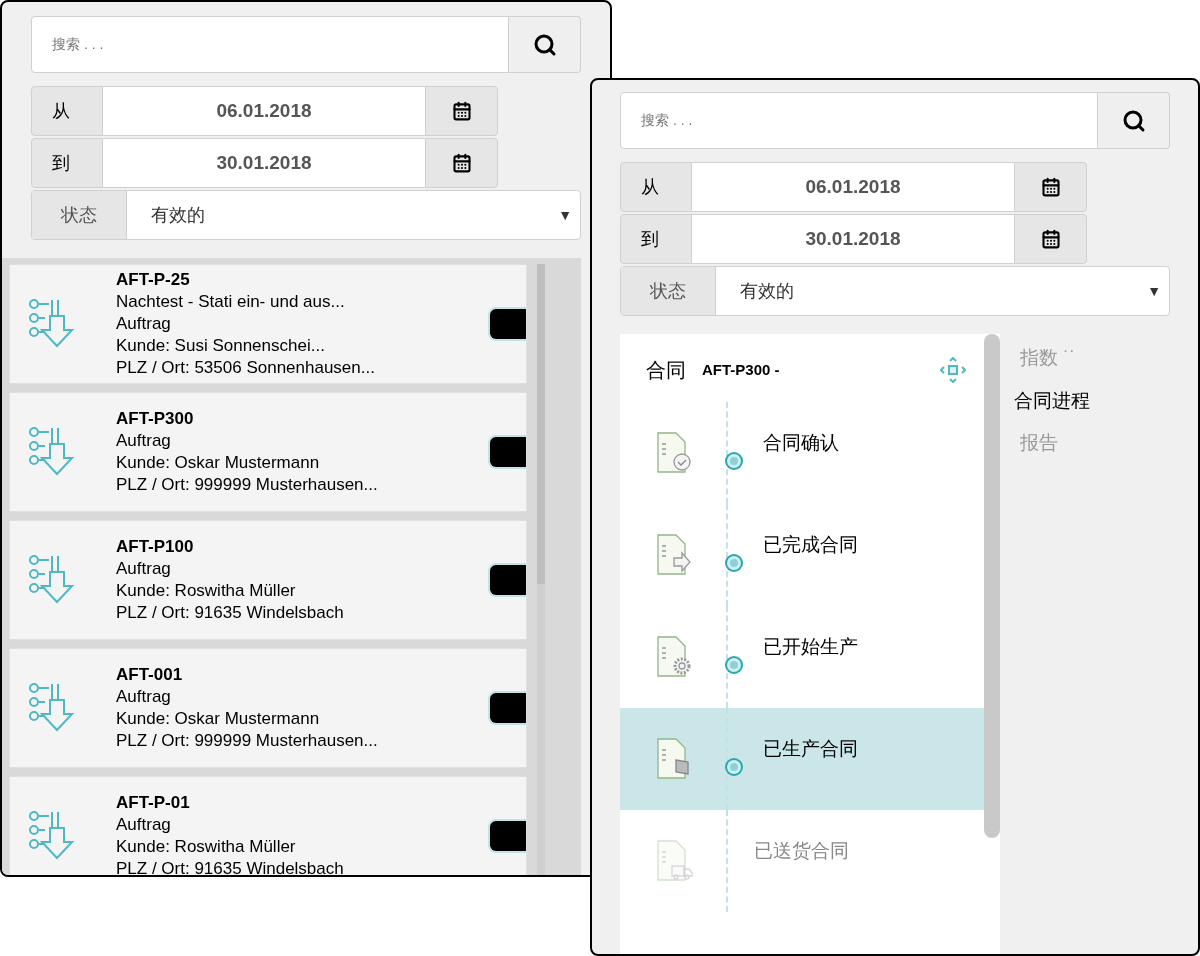  Describe the element at coordinates (801, 850) in the screenshot. I see `step-label: 已送货合同` at that location.